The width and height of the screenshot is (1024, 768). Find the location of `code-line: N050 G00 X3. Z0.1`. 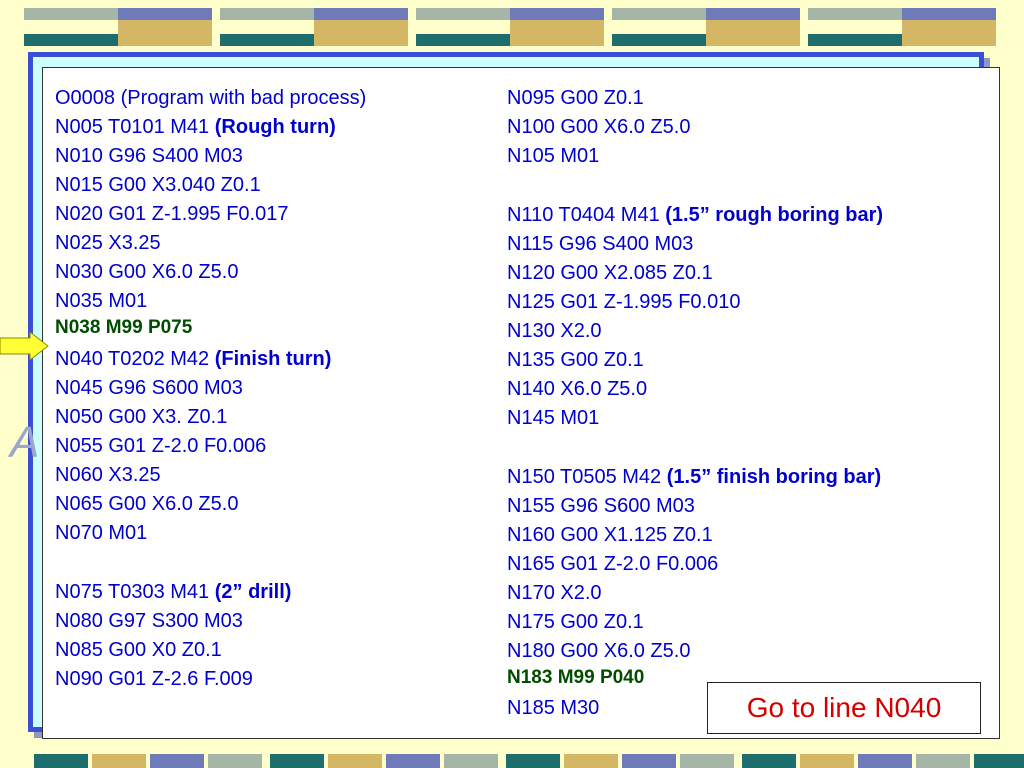

code-line: N050 G00 X3. Z0.1 is located at coordinates (141, 417).